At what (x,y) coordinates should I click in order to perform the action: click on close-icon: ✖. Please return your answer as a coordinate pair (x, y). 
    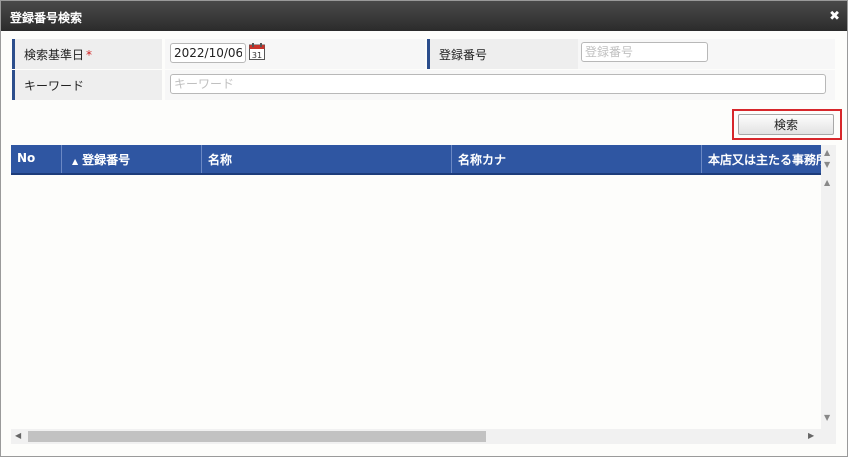
    Looking at the image, I should click on (834, 16).